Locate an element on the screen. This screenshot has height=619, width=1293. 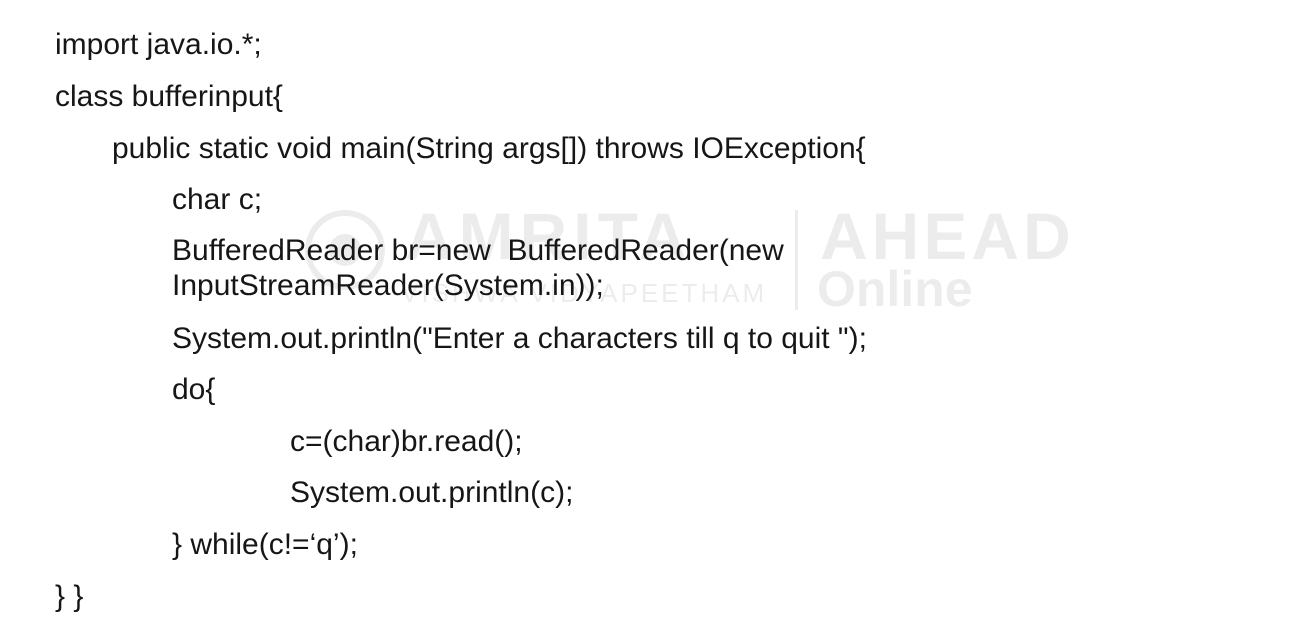
code-line: class bufferinput{ is located at coordinates (169, 96).